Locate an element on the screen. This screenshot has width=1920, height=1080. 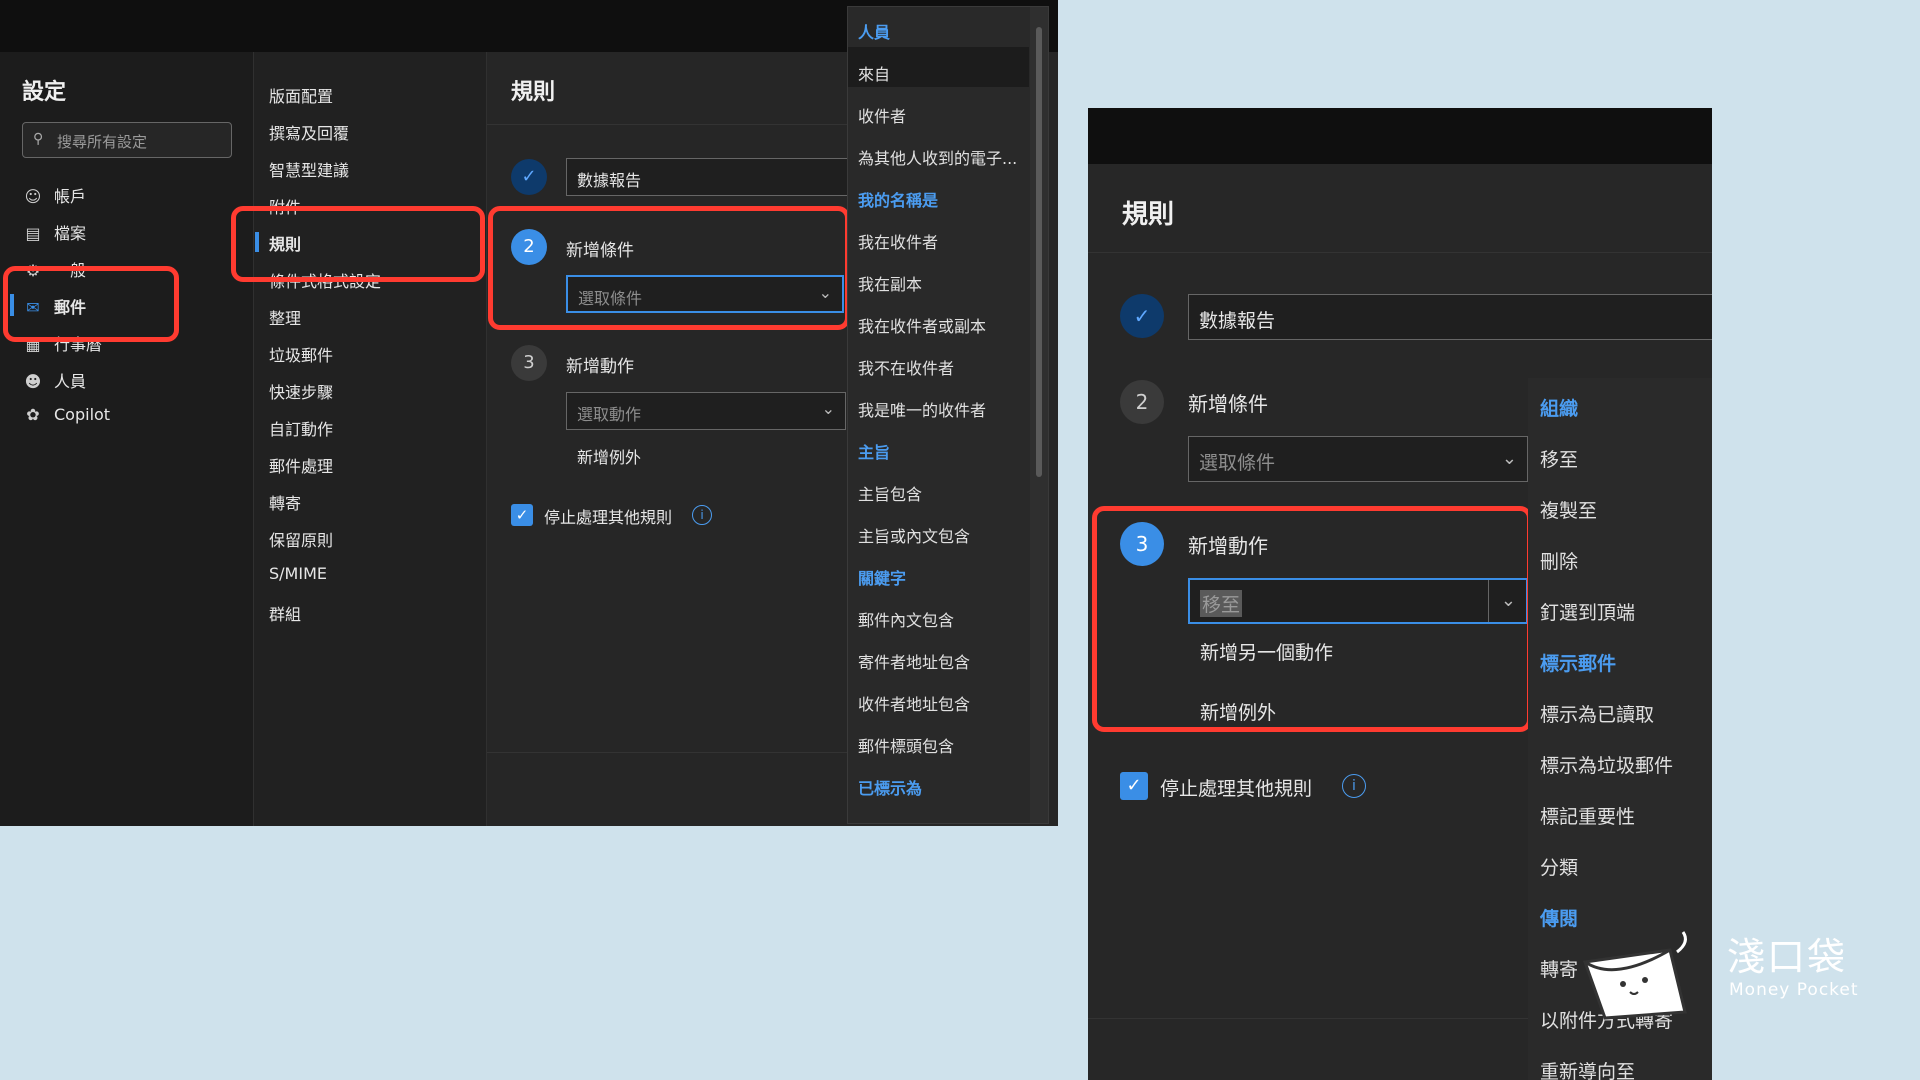
sub-junk: 垃圾郵件 is located at coordinates (301, 354).